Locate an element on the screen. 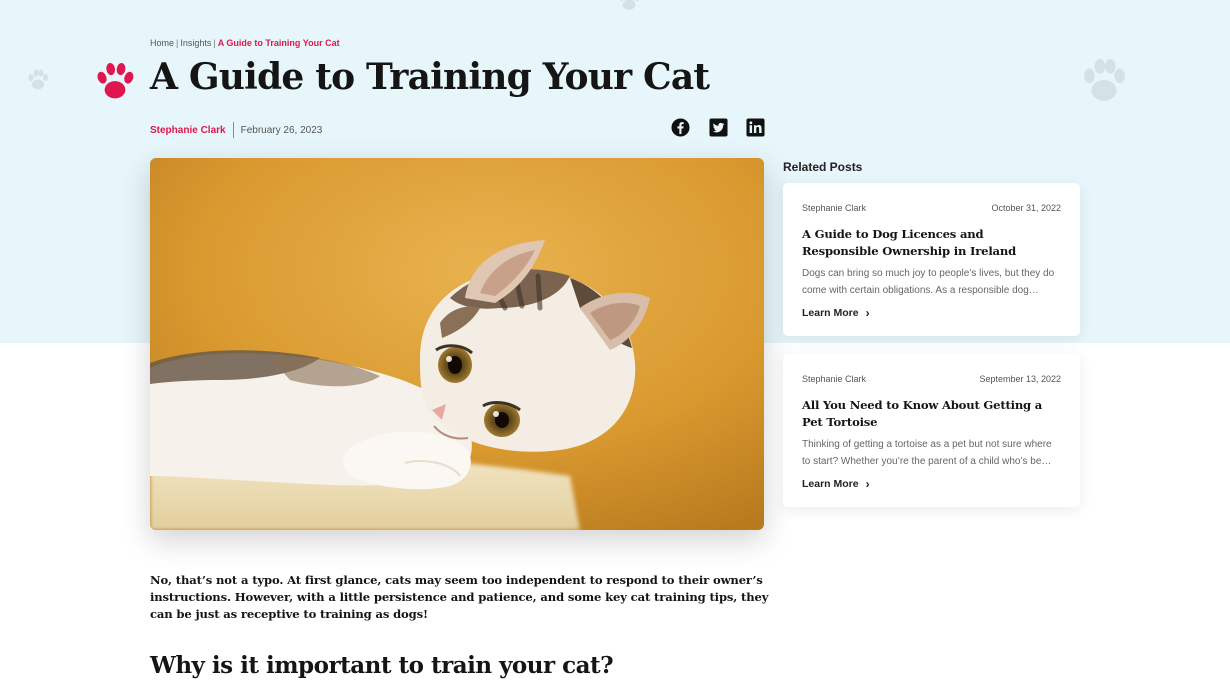  card-meta: Stephanie Clark October 31, 2022 is located at coordinates (931, 208).